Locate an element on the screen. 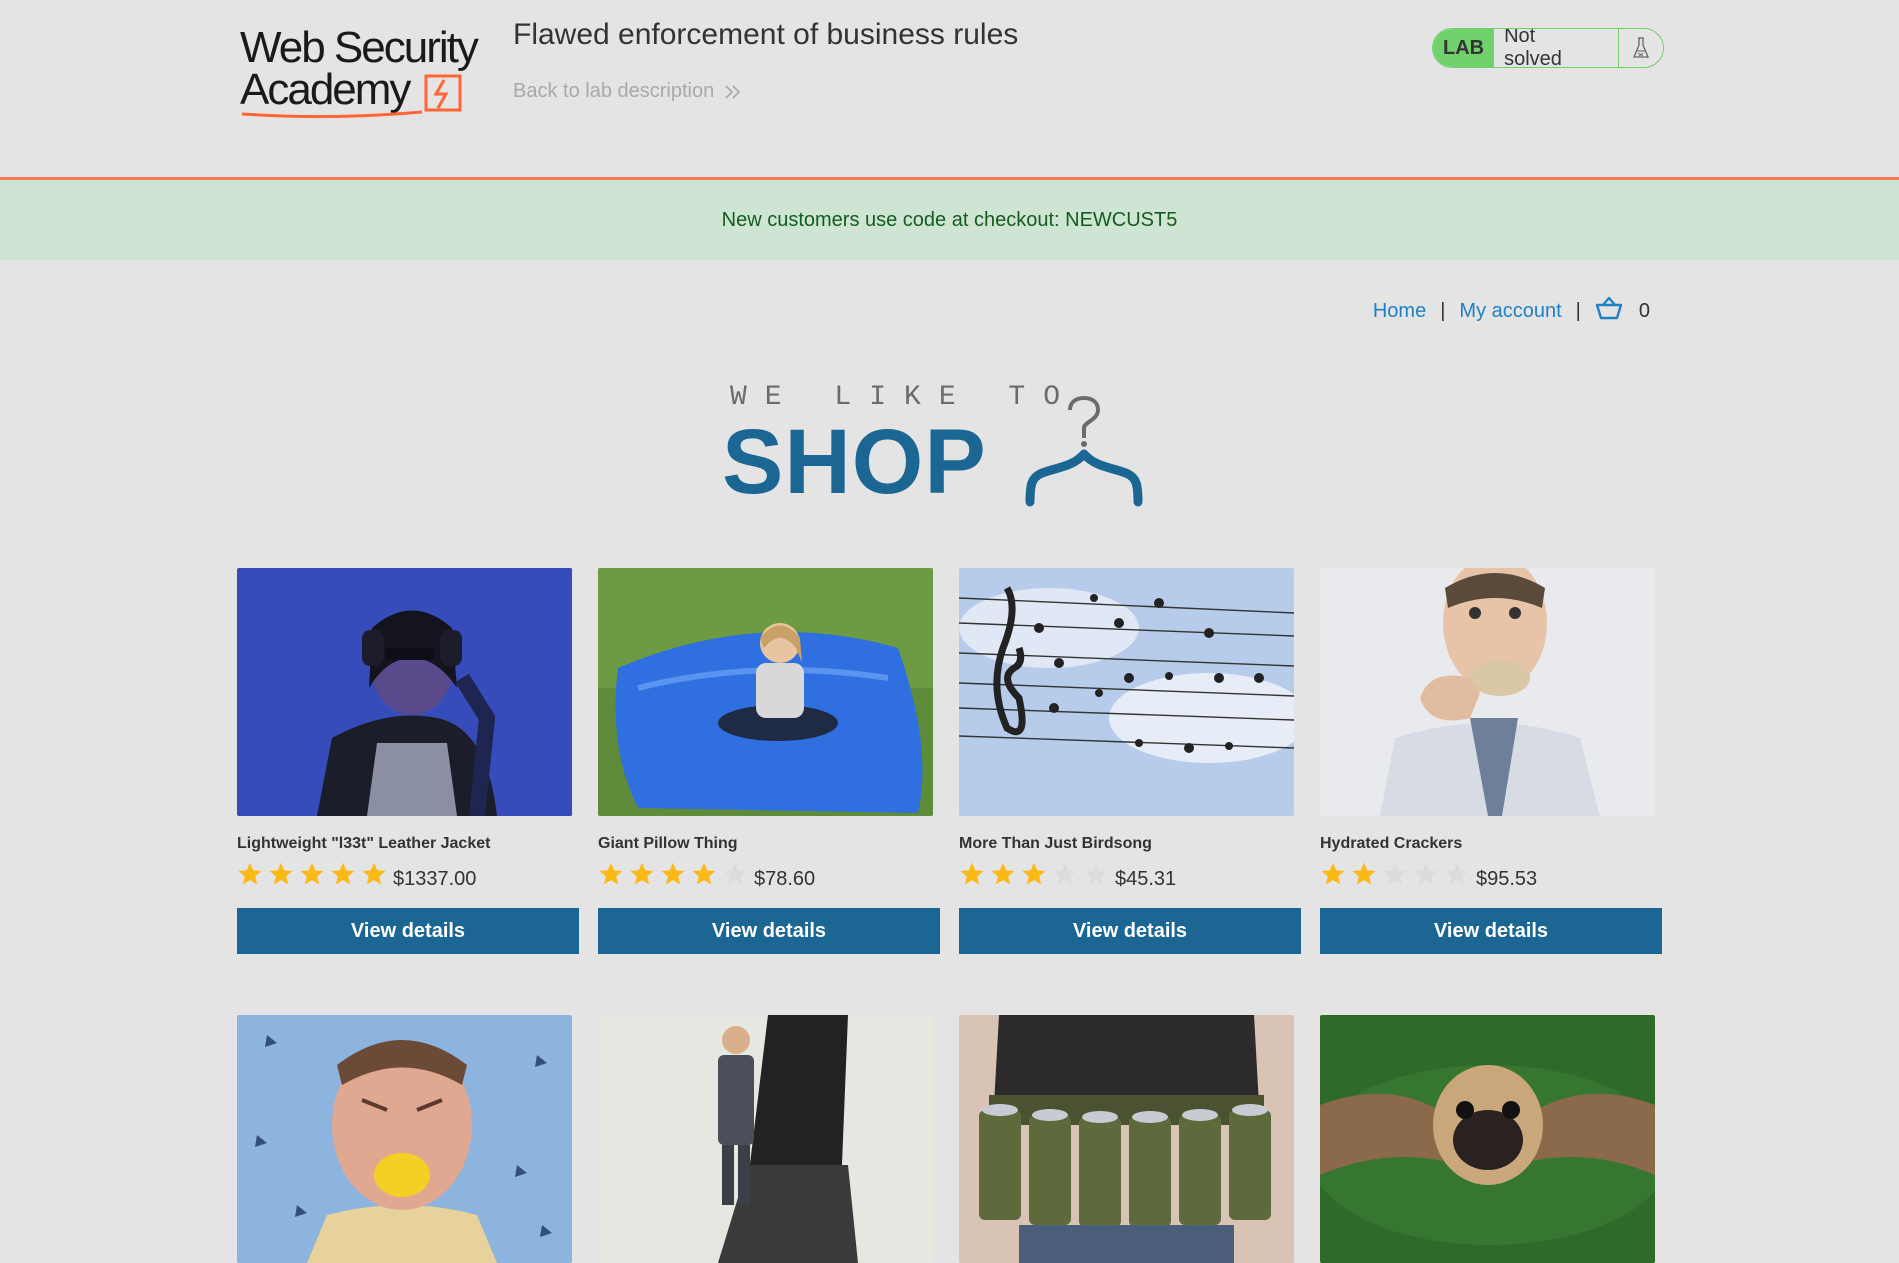  product-price: $78.60 is located at coordinates (785, 879).